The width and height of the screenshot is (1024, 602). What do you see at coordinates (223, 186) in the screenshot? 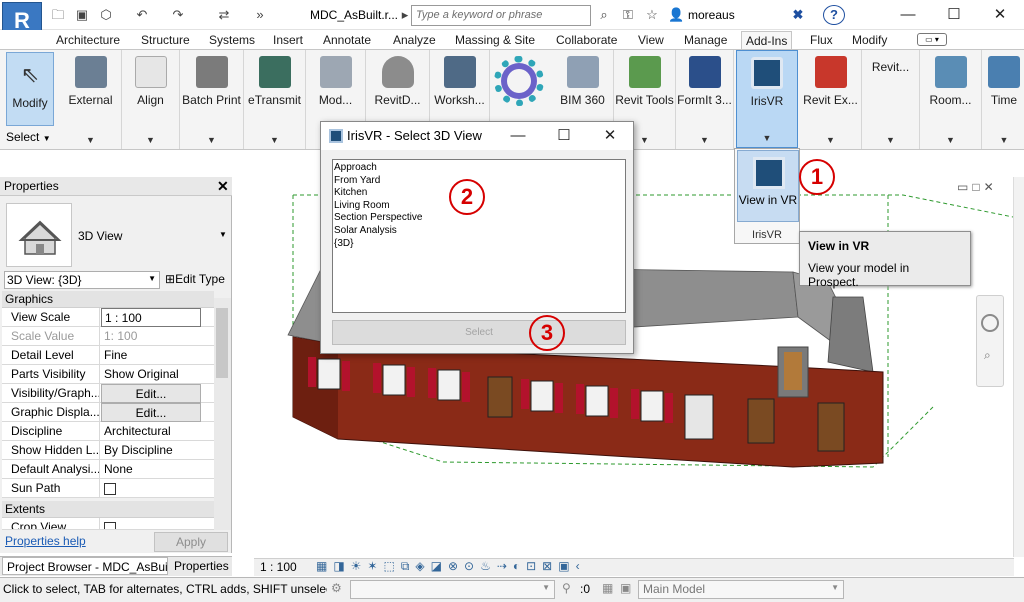
I see `close-icon: ✕` at bounding box center [223, 186].